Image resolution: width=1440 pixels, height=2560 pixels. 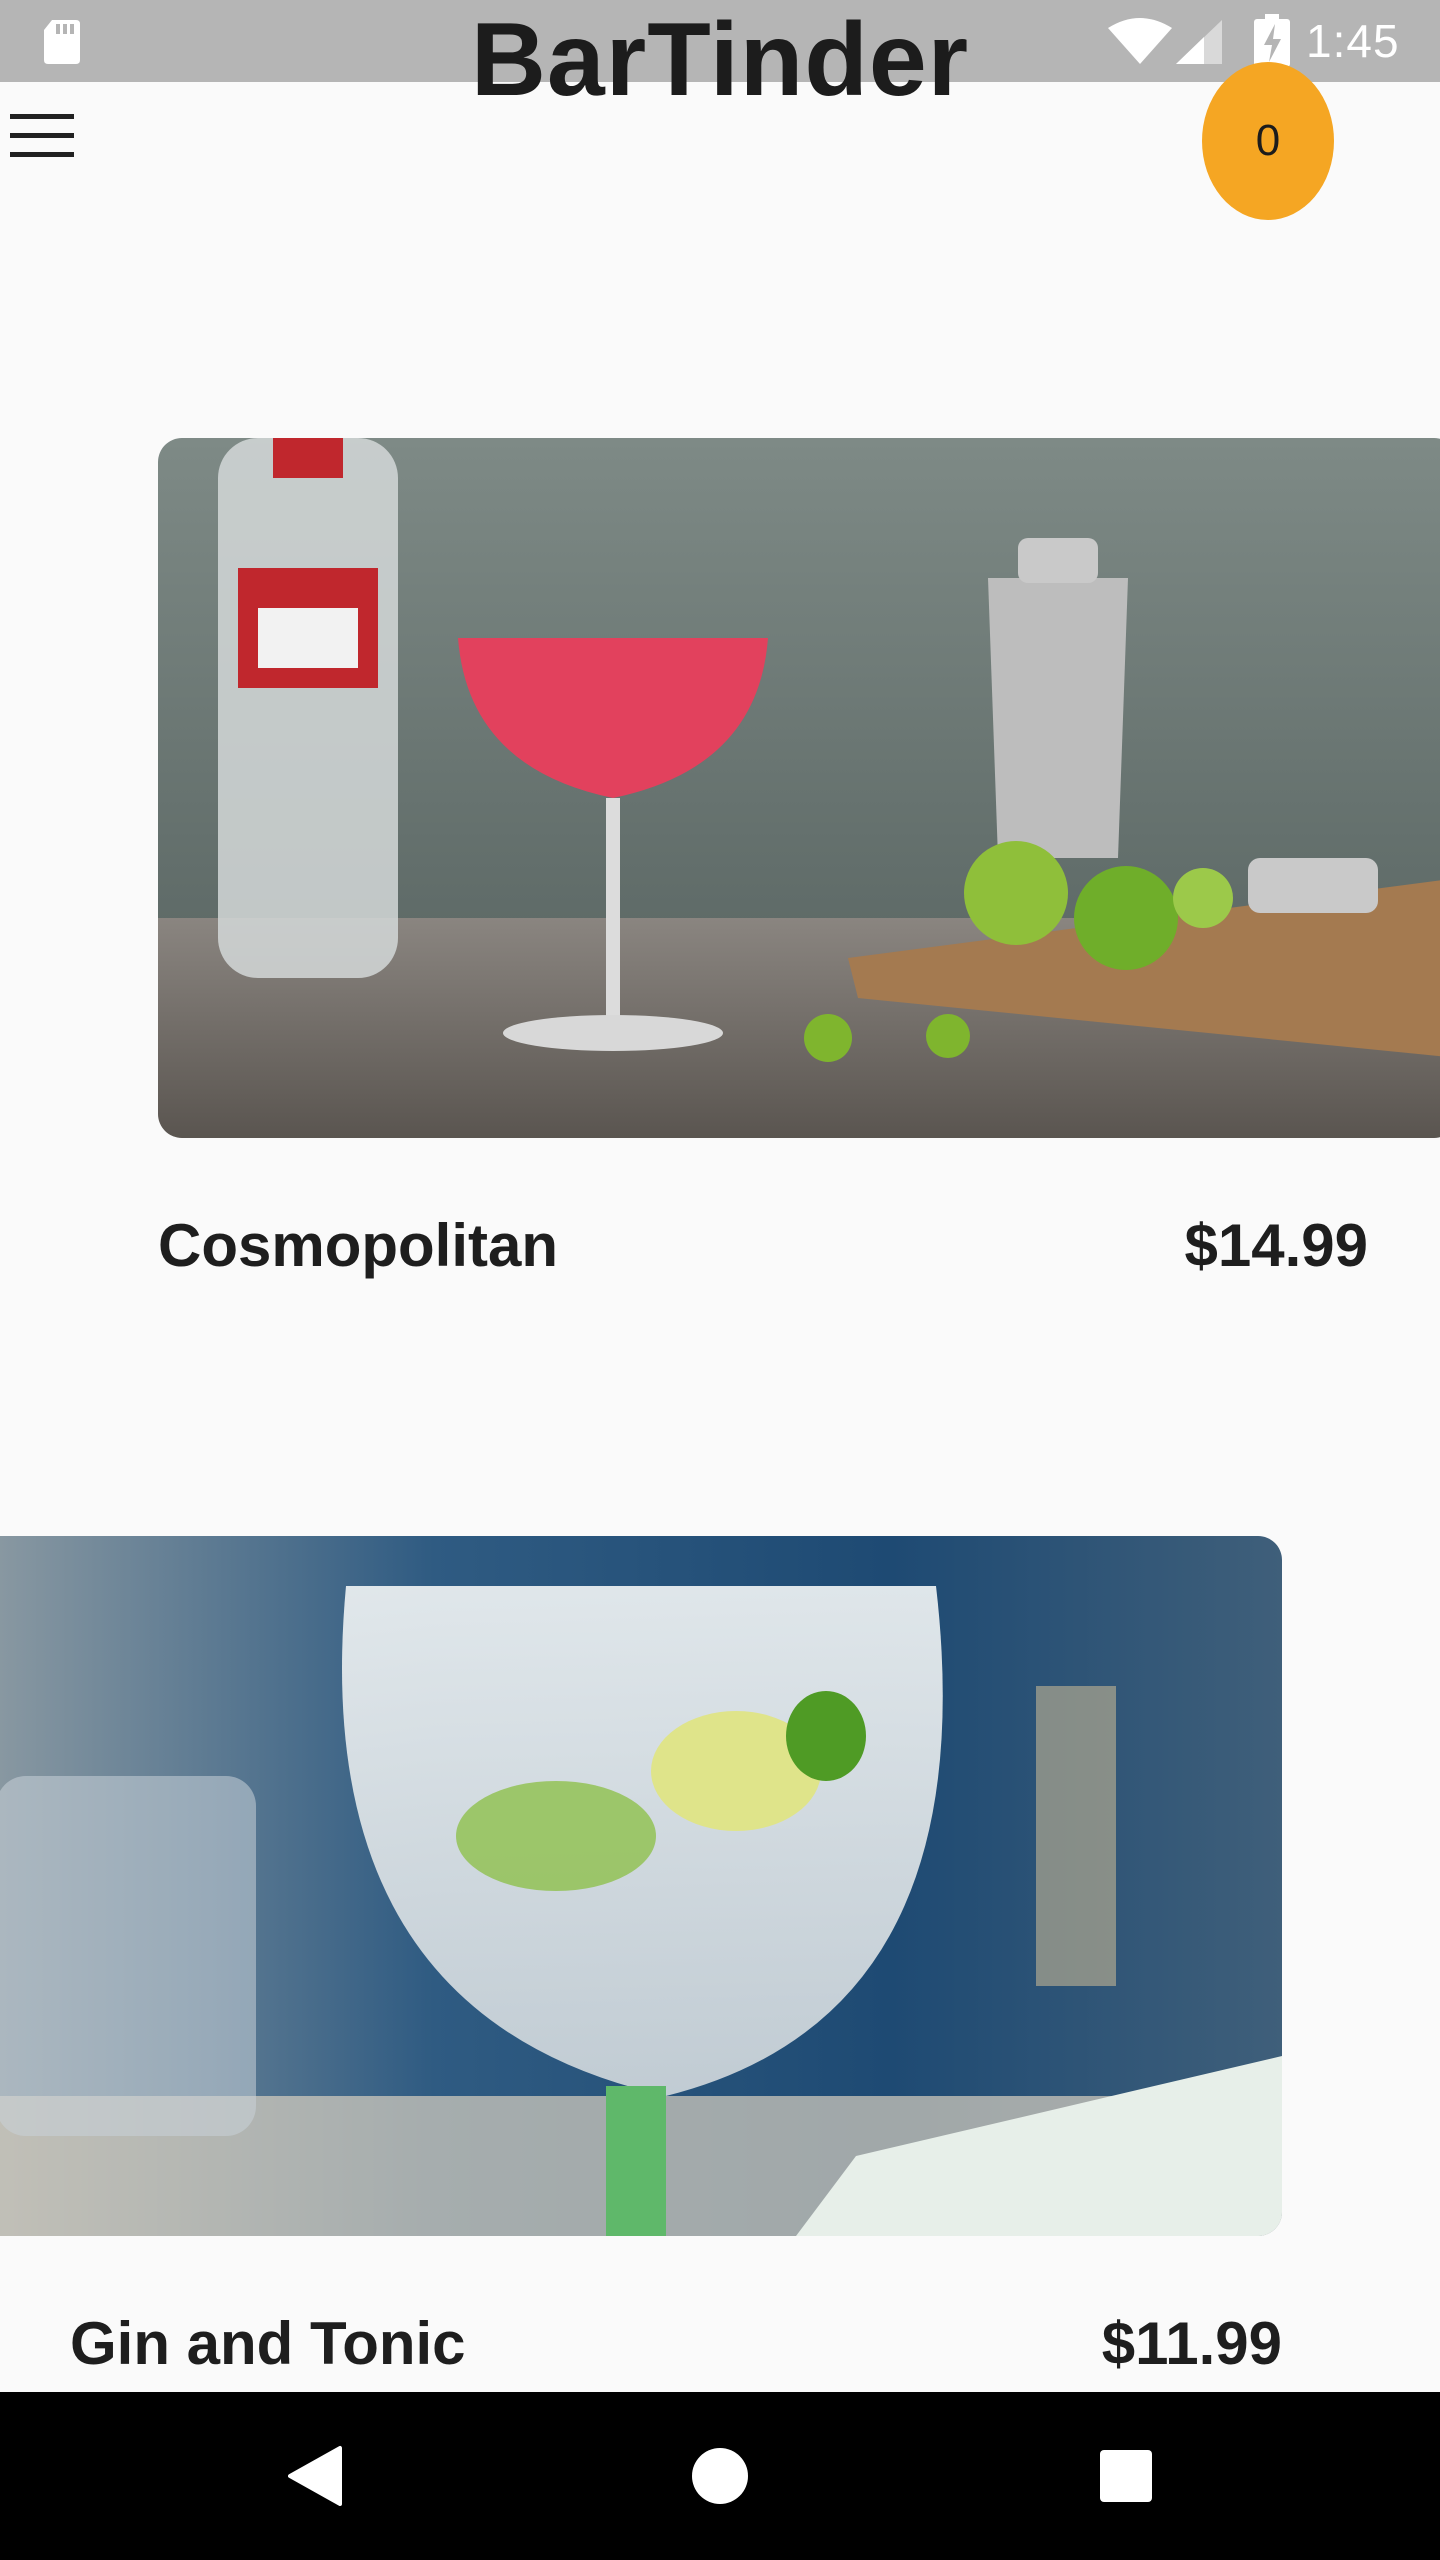 I want to click on cart-count-badge: 0, so click(x=1268, y=141).